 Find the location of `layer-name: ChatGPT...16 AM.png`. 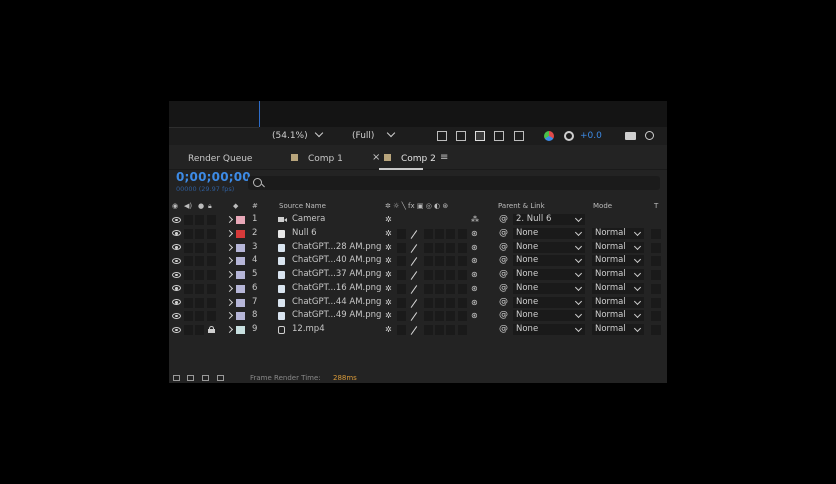

layer-name: ChatGPT...16 AM.png is located at coordinates (336, 289).